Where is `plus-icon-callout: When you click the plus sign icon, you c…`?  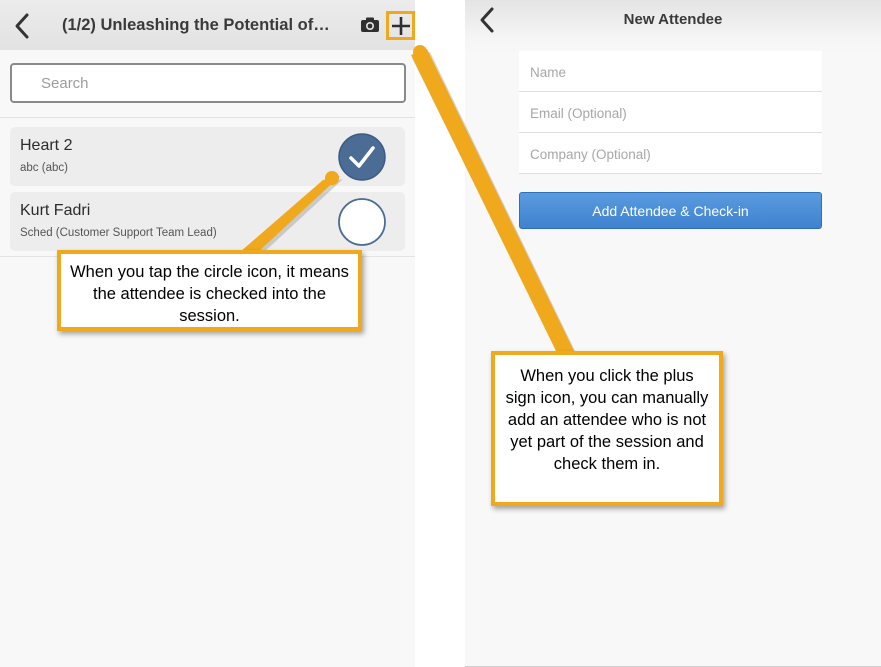 plus-icon-callout: When you click the plus sign icon, you c… is located at coordinates (607, 428).